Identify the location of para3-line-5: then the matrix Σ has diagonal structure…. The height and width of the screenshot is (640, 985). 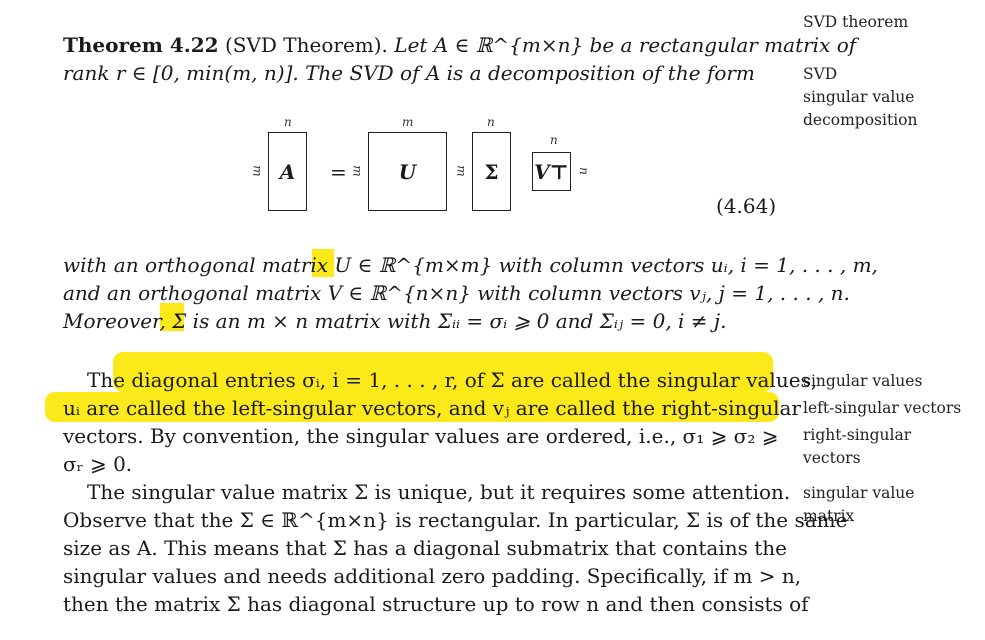
(436, 604).